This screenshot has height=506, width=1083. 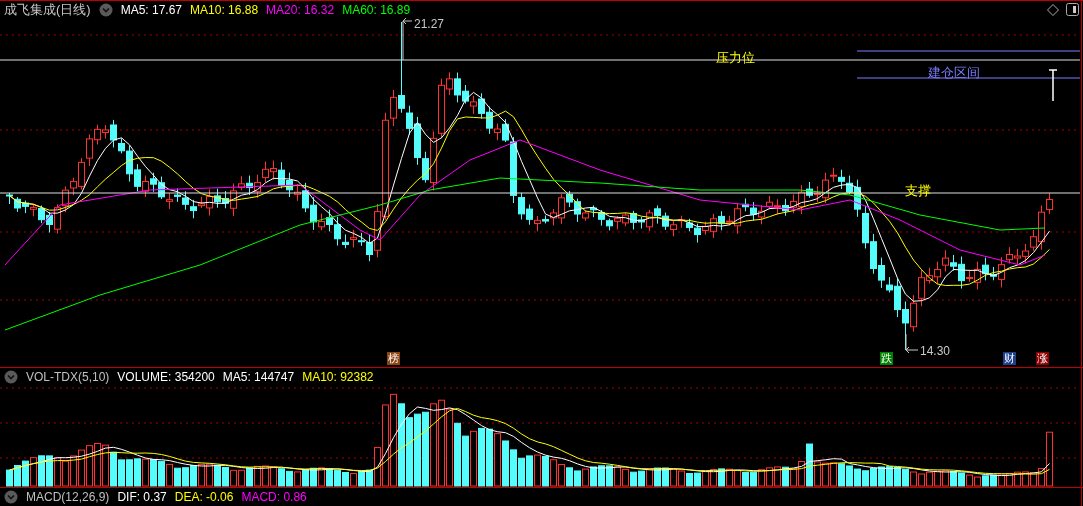 What do you see at coordinates (258, 377) in the screenshot?
I see `indicator-label: MA5: 144747` at bounding box center [258, 377].